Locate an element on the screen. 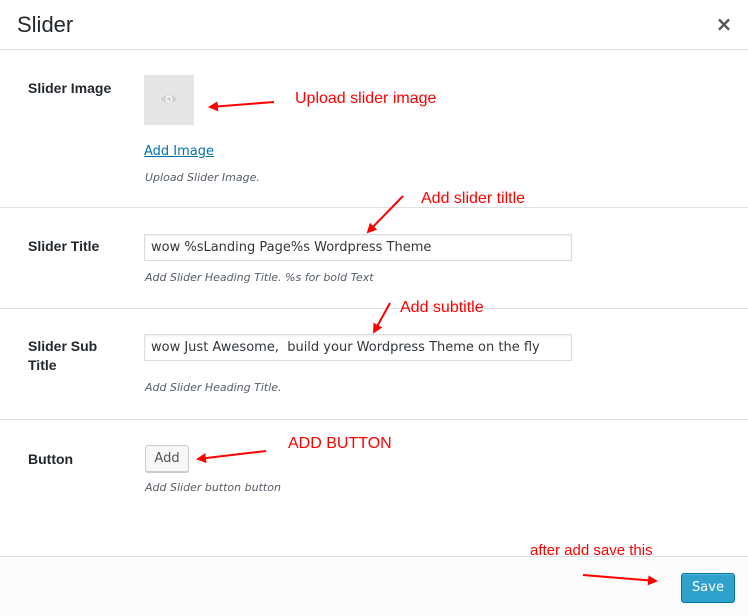 Image resolution: width=748 pixels, height=616 pixels. modal-header: Slider × is located at coordinates (374, 25).